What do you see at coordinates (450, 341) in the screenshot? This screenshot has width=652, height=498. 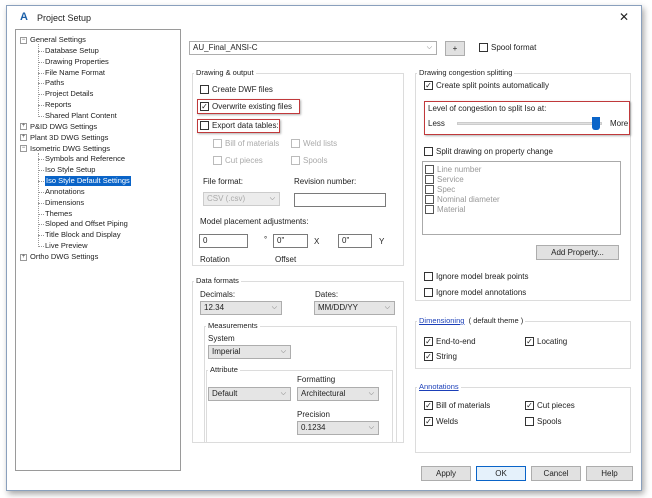 I see `end-to-end-checkbox: ✓ End-to-end` at bounding box center [450, 341].